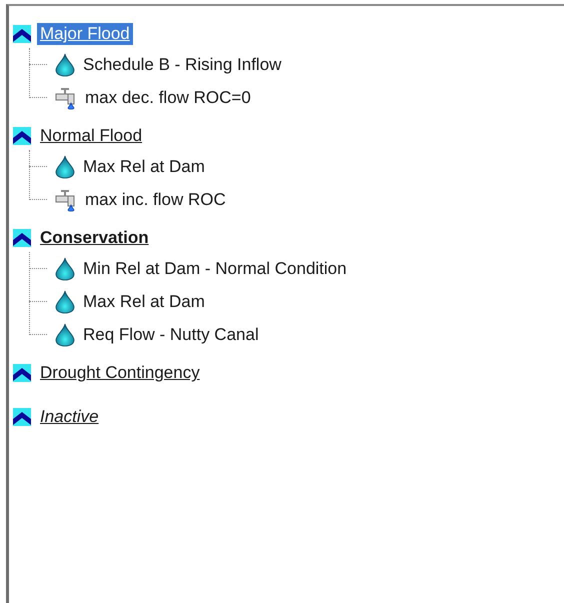 The image size is (564, 603). What do you see at coordinates (69, 417) in the screenshot?
I see `zone-link: Inactive` at bounding box center [69, 417].